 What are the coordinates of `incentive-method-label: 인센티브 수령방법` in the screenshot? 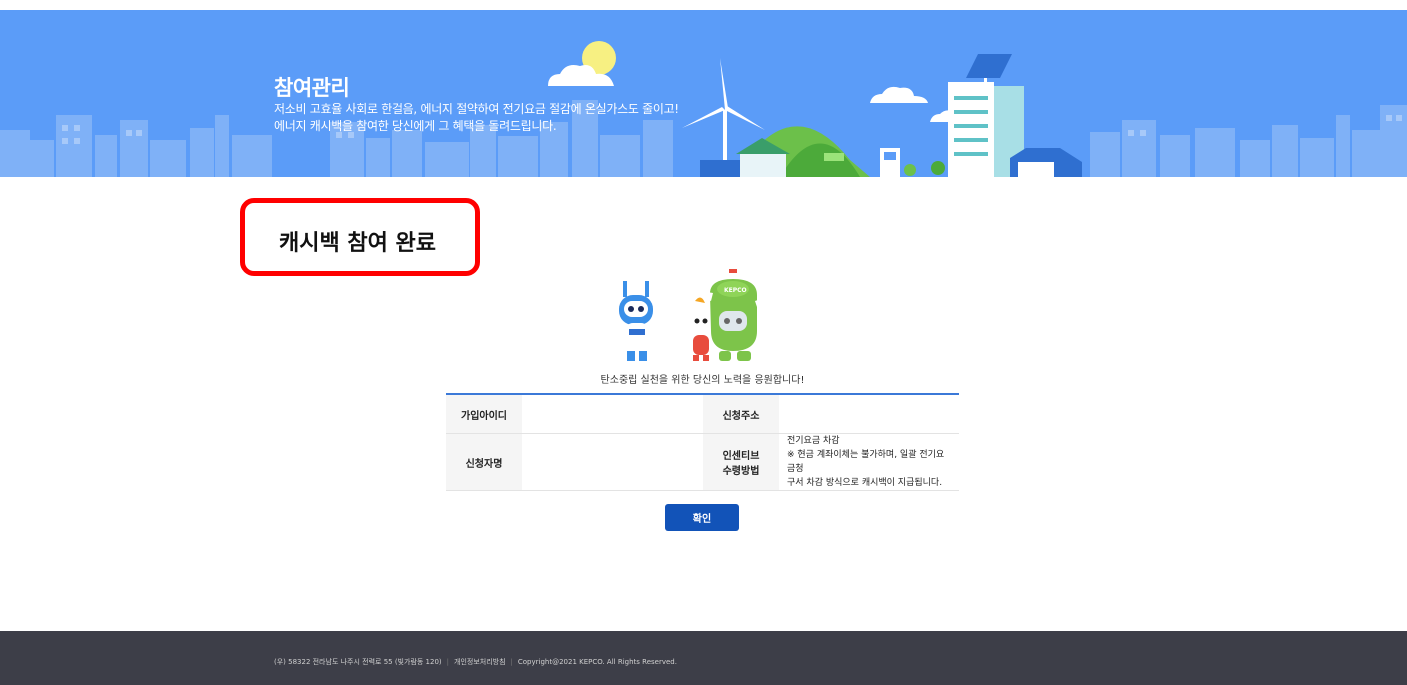 It's located at (741, 462).